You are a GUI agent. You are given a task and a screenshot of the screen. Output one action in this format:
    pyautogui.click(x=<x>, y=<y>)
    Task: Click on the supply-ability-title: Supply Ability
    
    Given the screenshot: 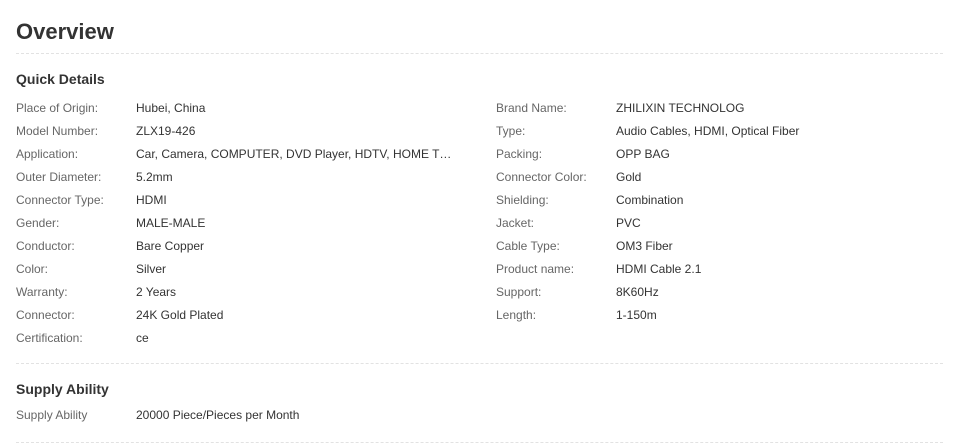 What is the action you would take?
    pyautogui.click(x=62, y=389)
    